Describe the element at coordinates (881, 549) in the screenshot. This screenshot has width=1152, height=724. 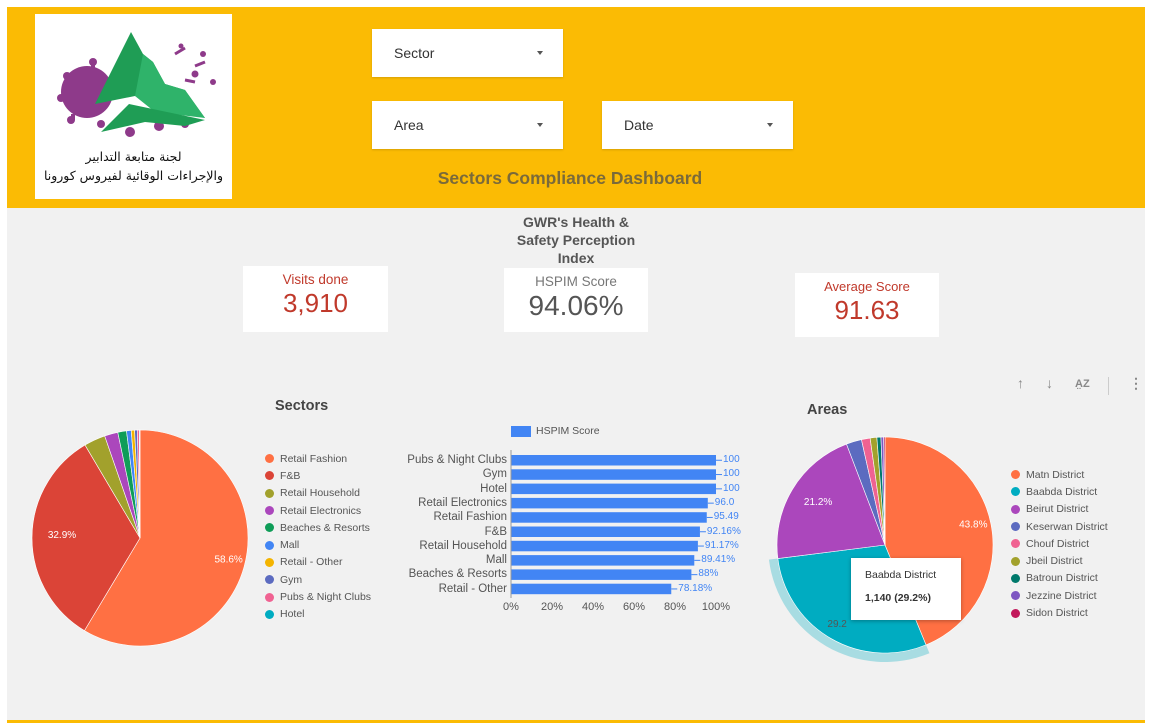
I see `areas-pie-chart: 43.8% 29.2 21.2%` at that location.